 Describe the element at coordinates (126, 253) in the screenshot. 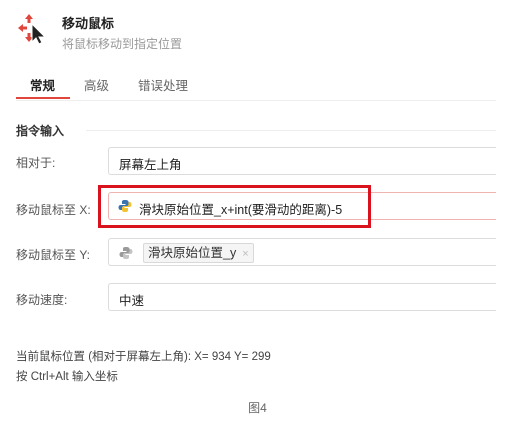

I see `python-icon` at that location.